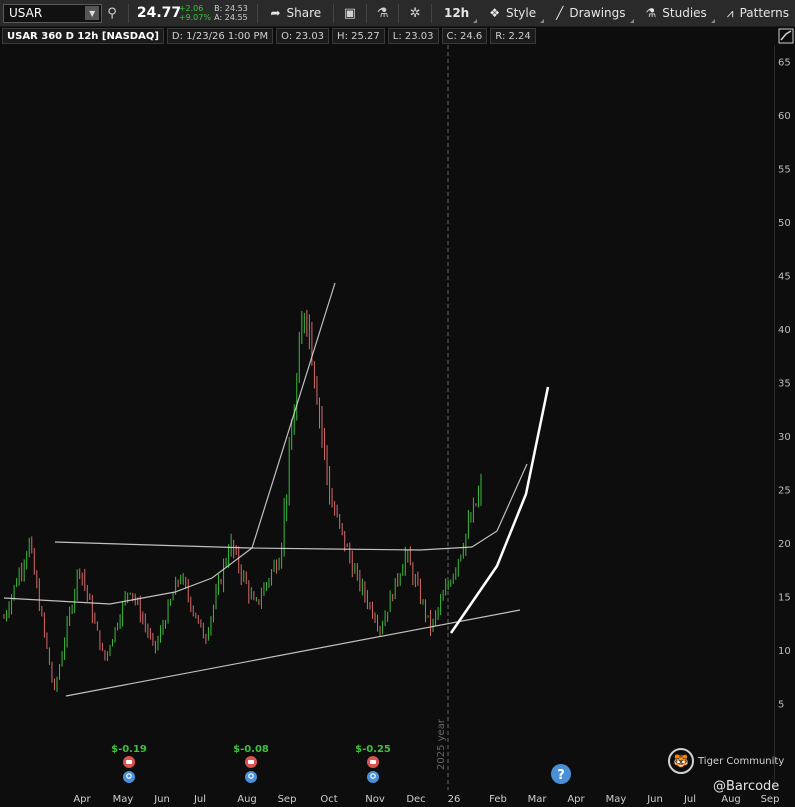  Describe the element at coordinates (303, 36) in the screenshot. I see `bar-open: O: 23.03` at that location.